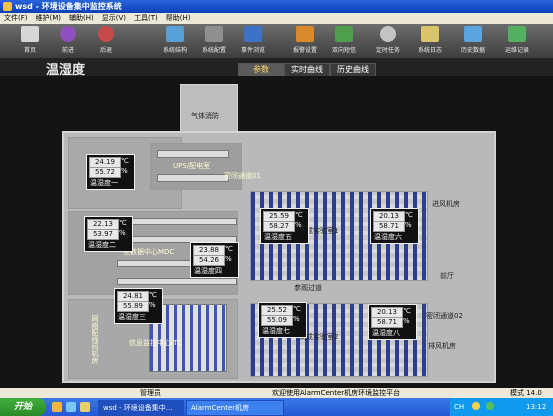 The width and height of the screenshot is (553, 416). What do you see at coordinates (106, 34) in the screenshot?
I see `back-icon` at bounding box center [106, 34].